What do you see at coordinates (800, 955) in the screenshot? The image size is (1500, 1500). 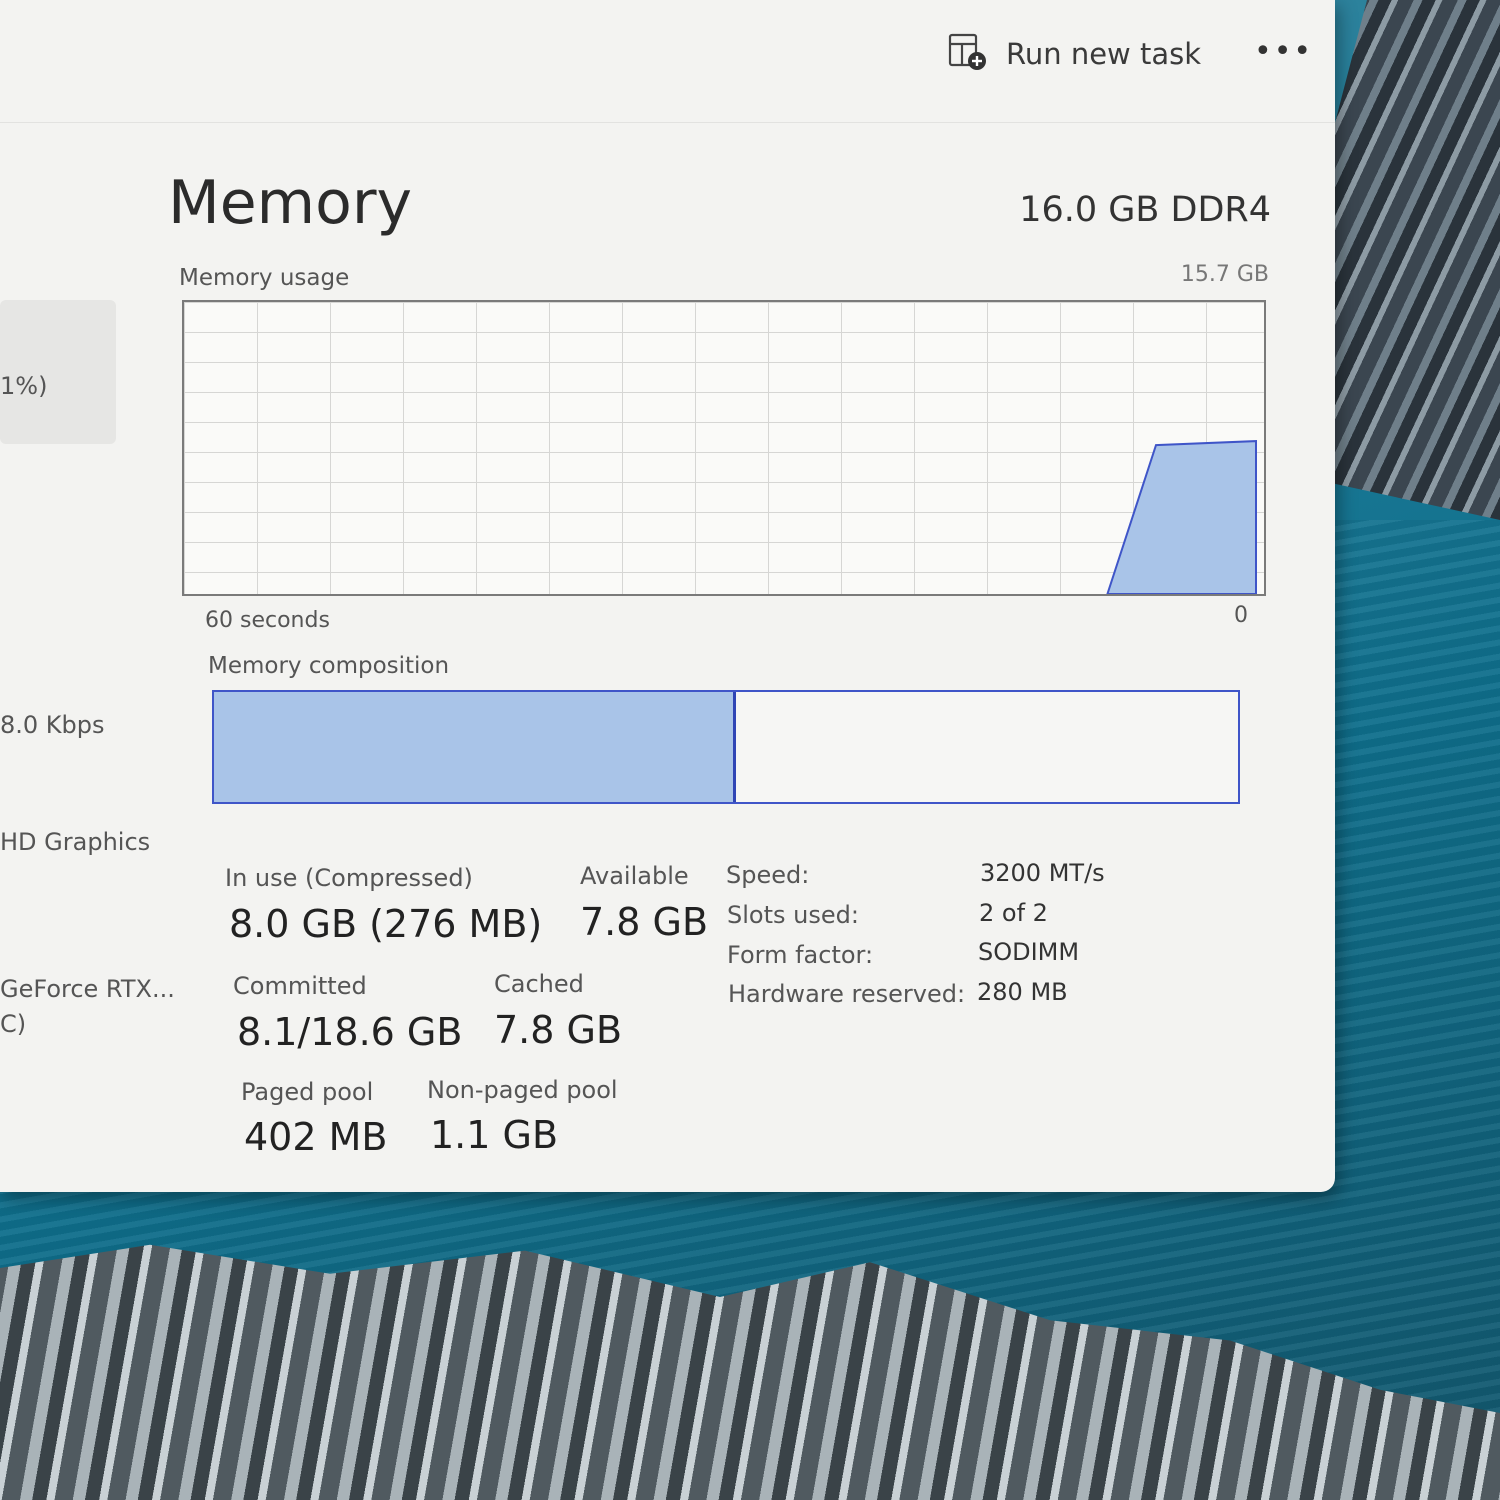 I see `form-factor-label: Form factor:` at bounding box center [800, 955].